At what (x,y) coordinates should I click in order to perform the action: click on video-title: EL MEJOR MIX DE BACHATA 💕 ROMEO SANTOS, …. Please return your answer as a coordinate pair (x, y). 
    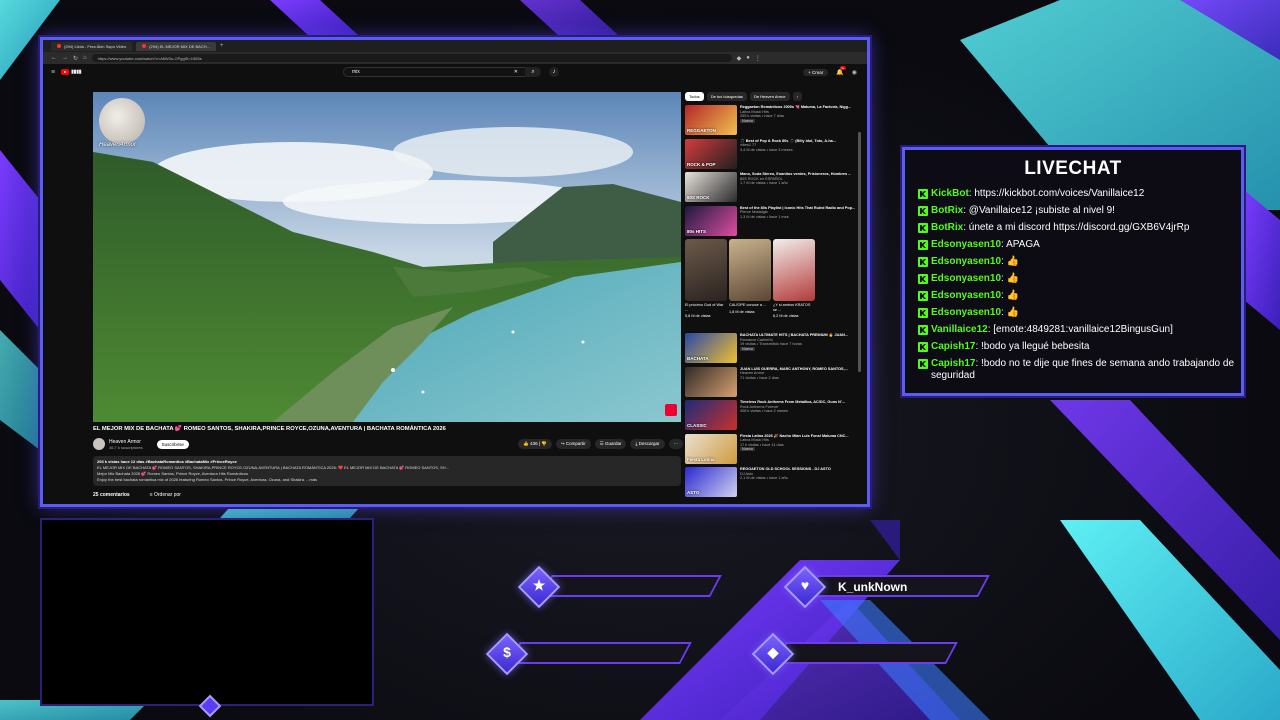
    Looking at the image, I should click on (269, 429).